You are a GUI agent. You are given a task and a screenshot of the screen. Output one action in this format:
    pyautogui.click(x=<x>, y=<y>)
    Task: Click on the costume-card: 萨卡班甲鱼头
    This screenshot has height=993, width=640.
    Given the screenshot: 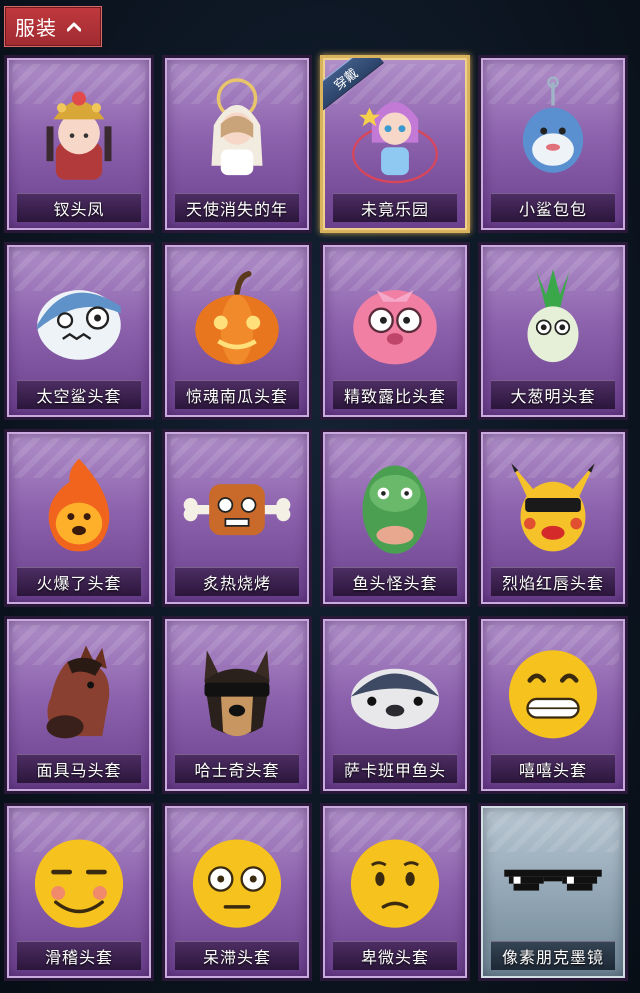 What is the action you would take?
    pyautogui.click(x=395, y=705)
    